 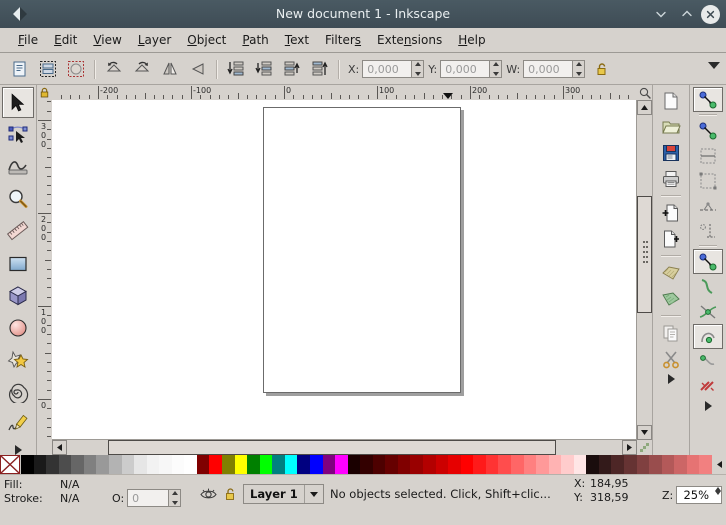 What do you see at coordinates (671, 127) in the screenshot?
I see `open-document-button` at bounding box center [671, 127].